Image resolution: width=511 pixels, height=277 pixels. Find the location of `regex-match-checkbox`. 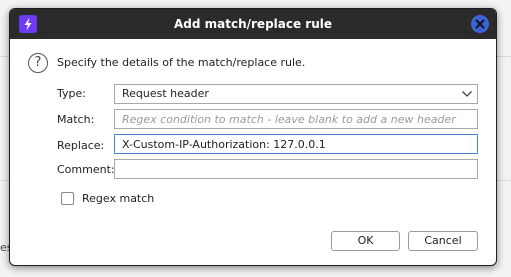

regex-match-checkbox is located at coordinates (67, 198).